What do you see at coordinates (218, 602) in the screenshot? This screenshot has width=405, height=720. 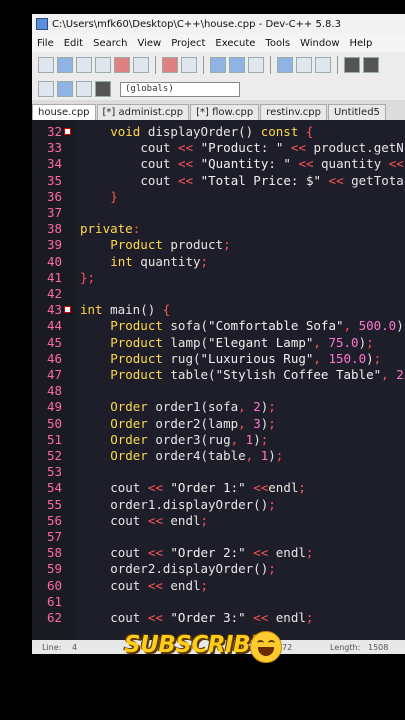 I see `code-line: 61` at bounding box center [218, 602].